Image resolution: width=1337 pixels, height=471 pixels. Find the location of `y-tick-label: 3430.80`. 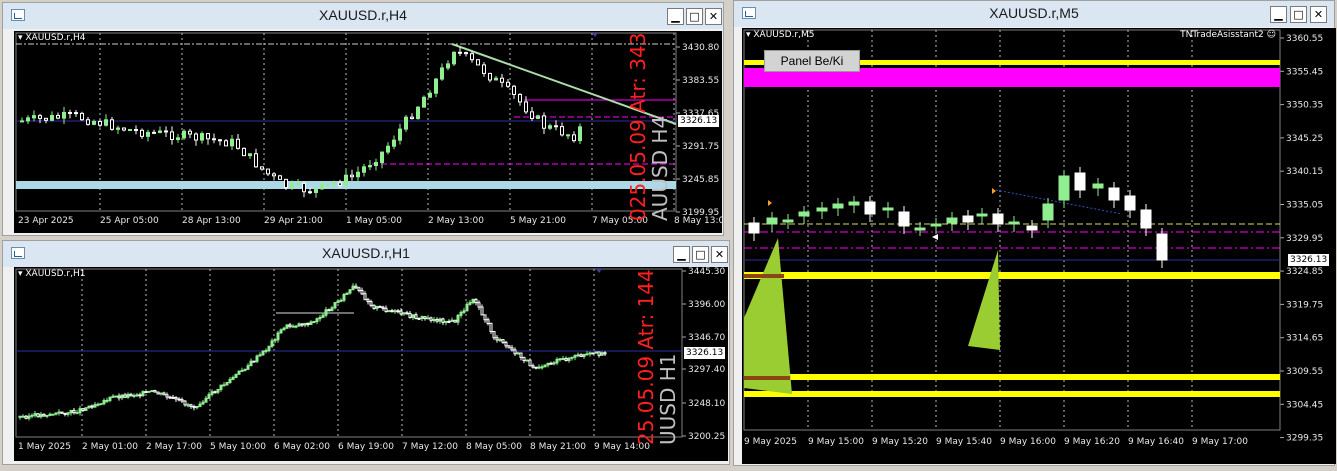

y-tick-label: 3430.80 is located at coordinates (700, 48).